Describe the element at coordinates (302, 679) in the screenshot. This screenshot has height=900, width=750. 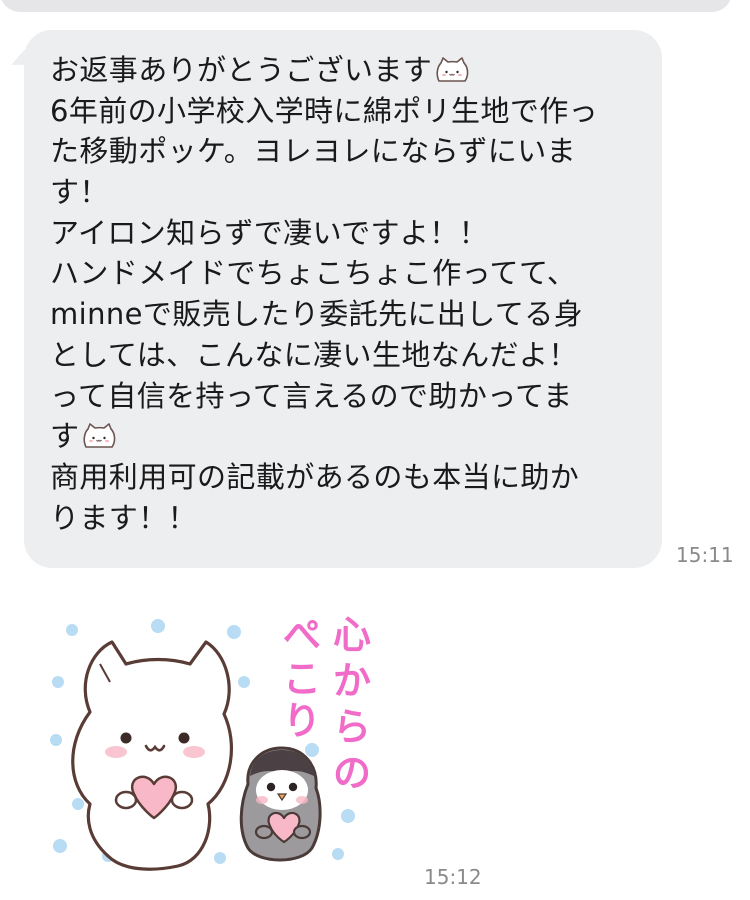
I see `sticker-caption-char: こ` at that location.